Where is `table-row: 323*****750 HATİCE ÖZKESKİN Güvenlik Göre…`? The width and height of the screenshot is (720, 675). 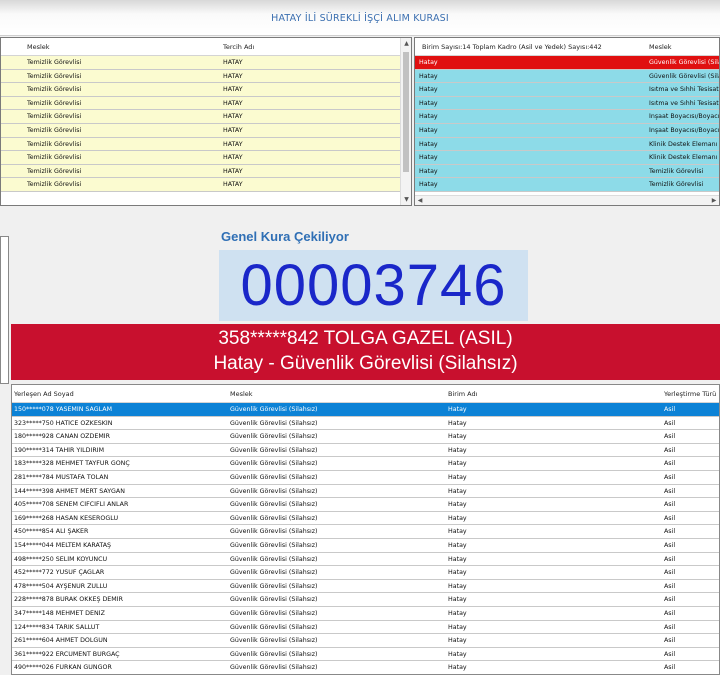
table-row: 323*****750 HATİCE ÖZKESKİN Güvenlik Göre… is located at coordinates (365, 423).